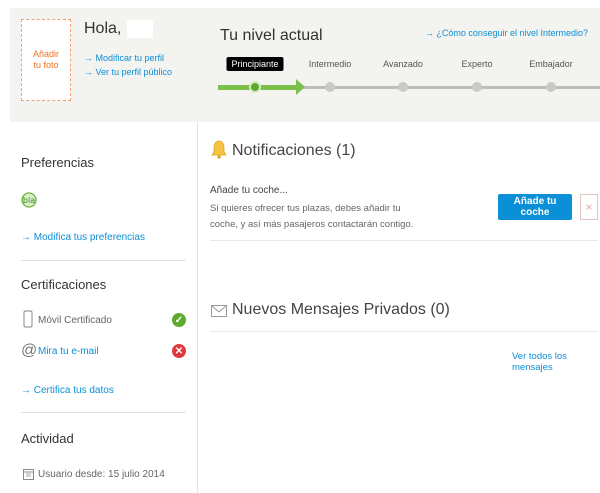 The height and width of the screenshot is (493, 600). I want to click on check-icon: ✓, so click(179, 320).